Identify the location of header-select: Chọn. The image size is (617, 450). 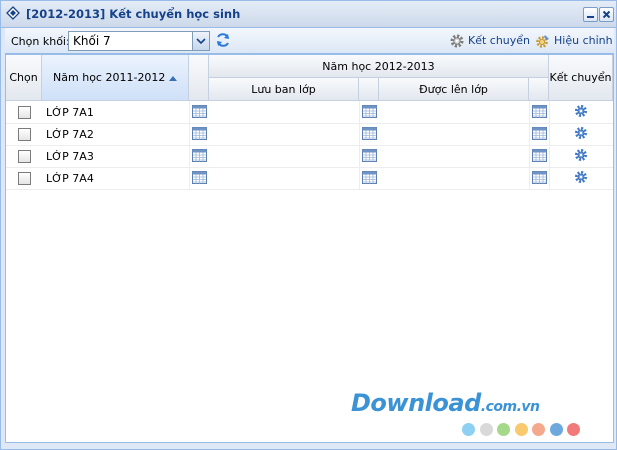
(24, 78).